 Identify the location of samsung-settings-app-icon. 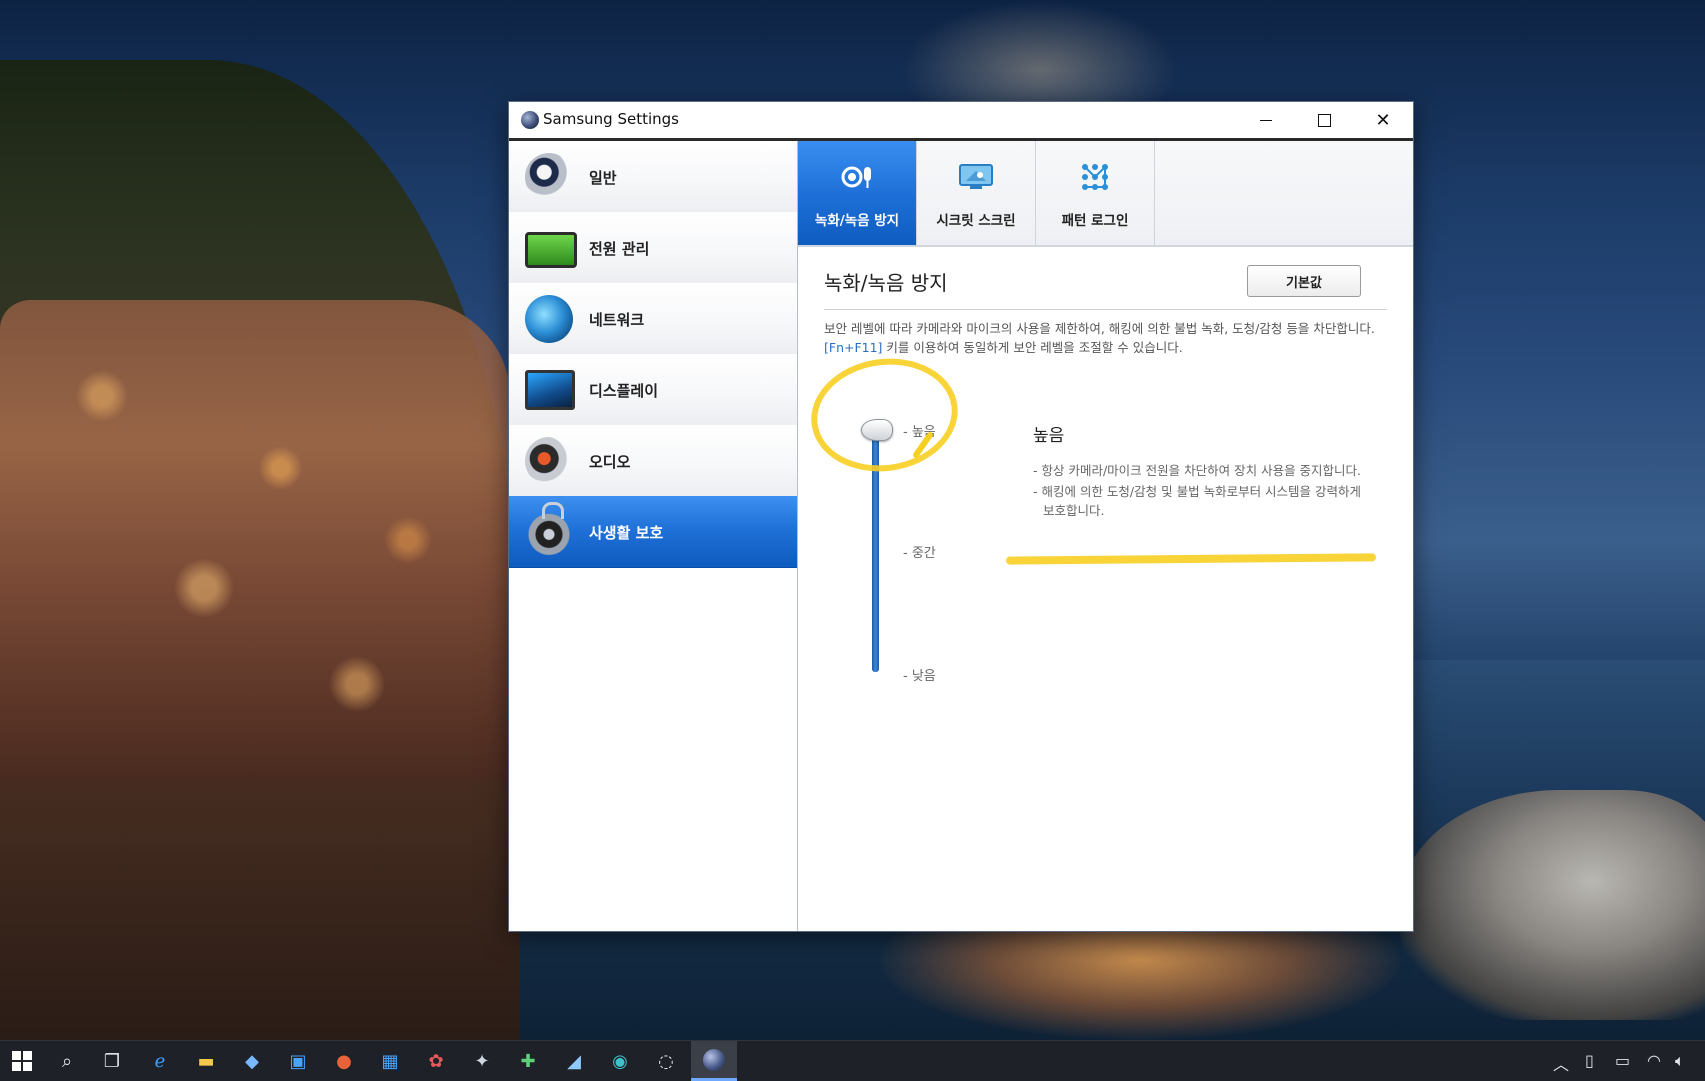
(530, 120).